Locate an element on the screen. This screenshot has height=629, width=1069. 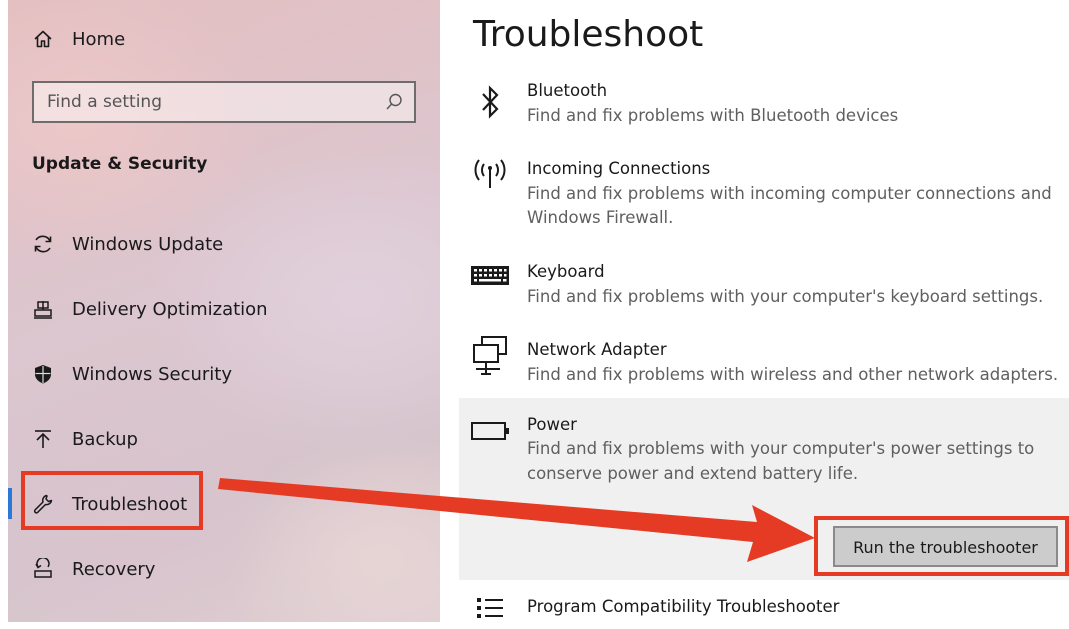
shield-icon is located at coordinates (43, 374).